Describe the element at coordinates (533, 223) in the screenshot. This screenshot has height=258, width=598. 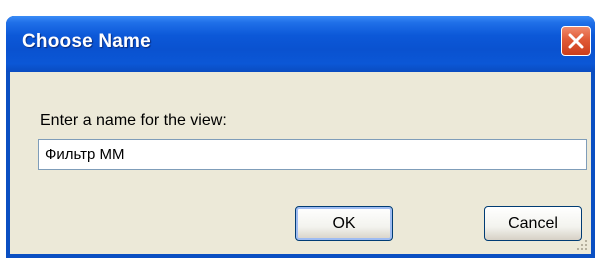
I see `cancel-button: Cancel` at that location.